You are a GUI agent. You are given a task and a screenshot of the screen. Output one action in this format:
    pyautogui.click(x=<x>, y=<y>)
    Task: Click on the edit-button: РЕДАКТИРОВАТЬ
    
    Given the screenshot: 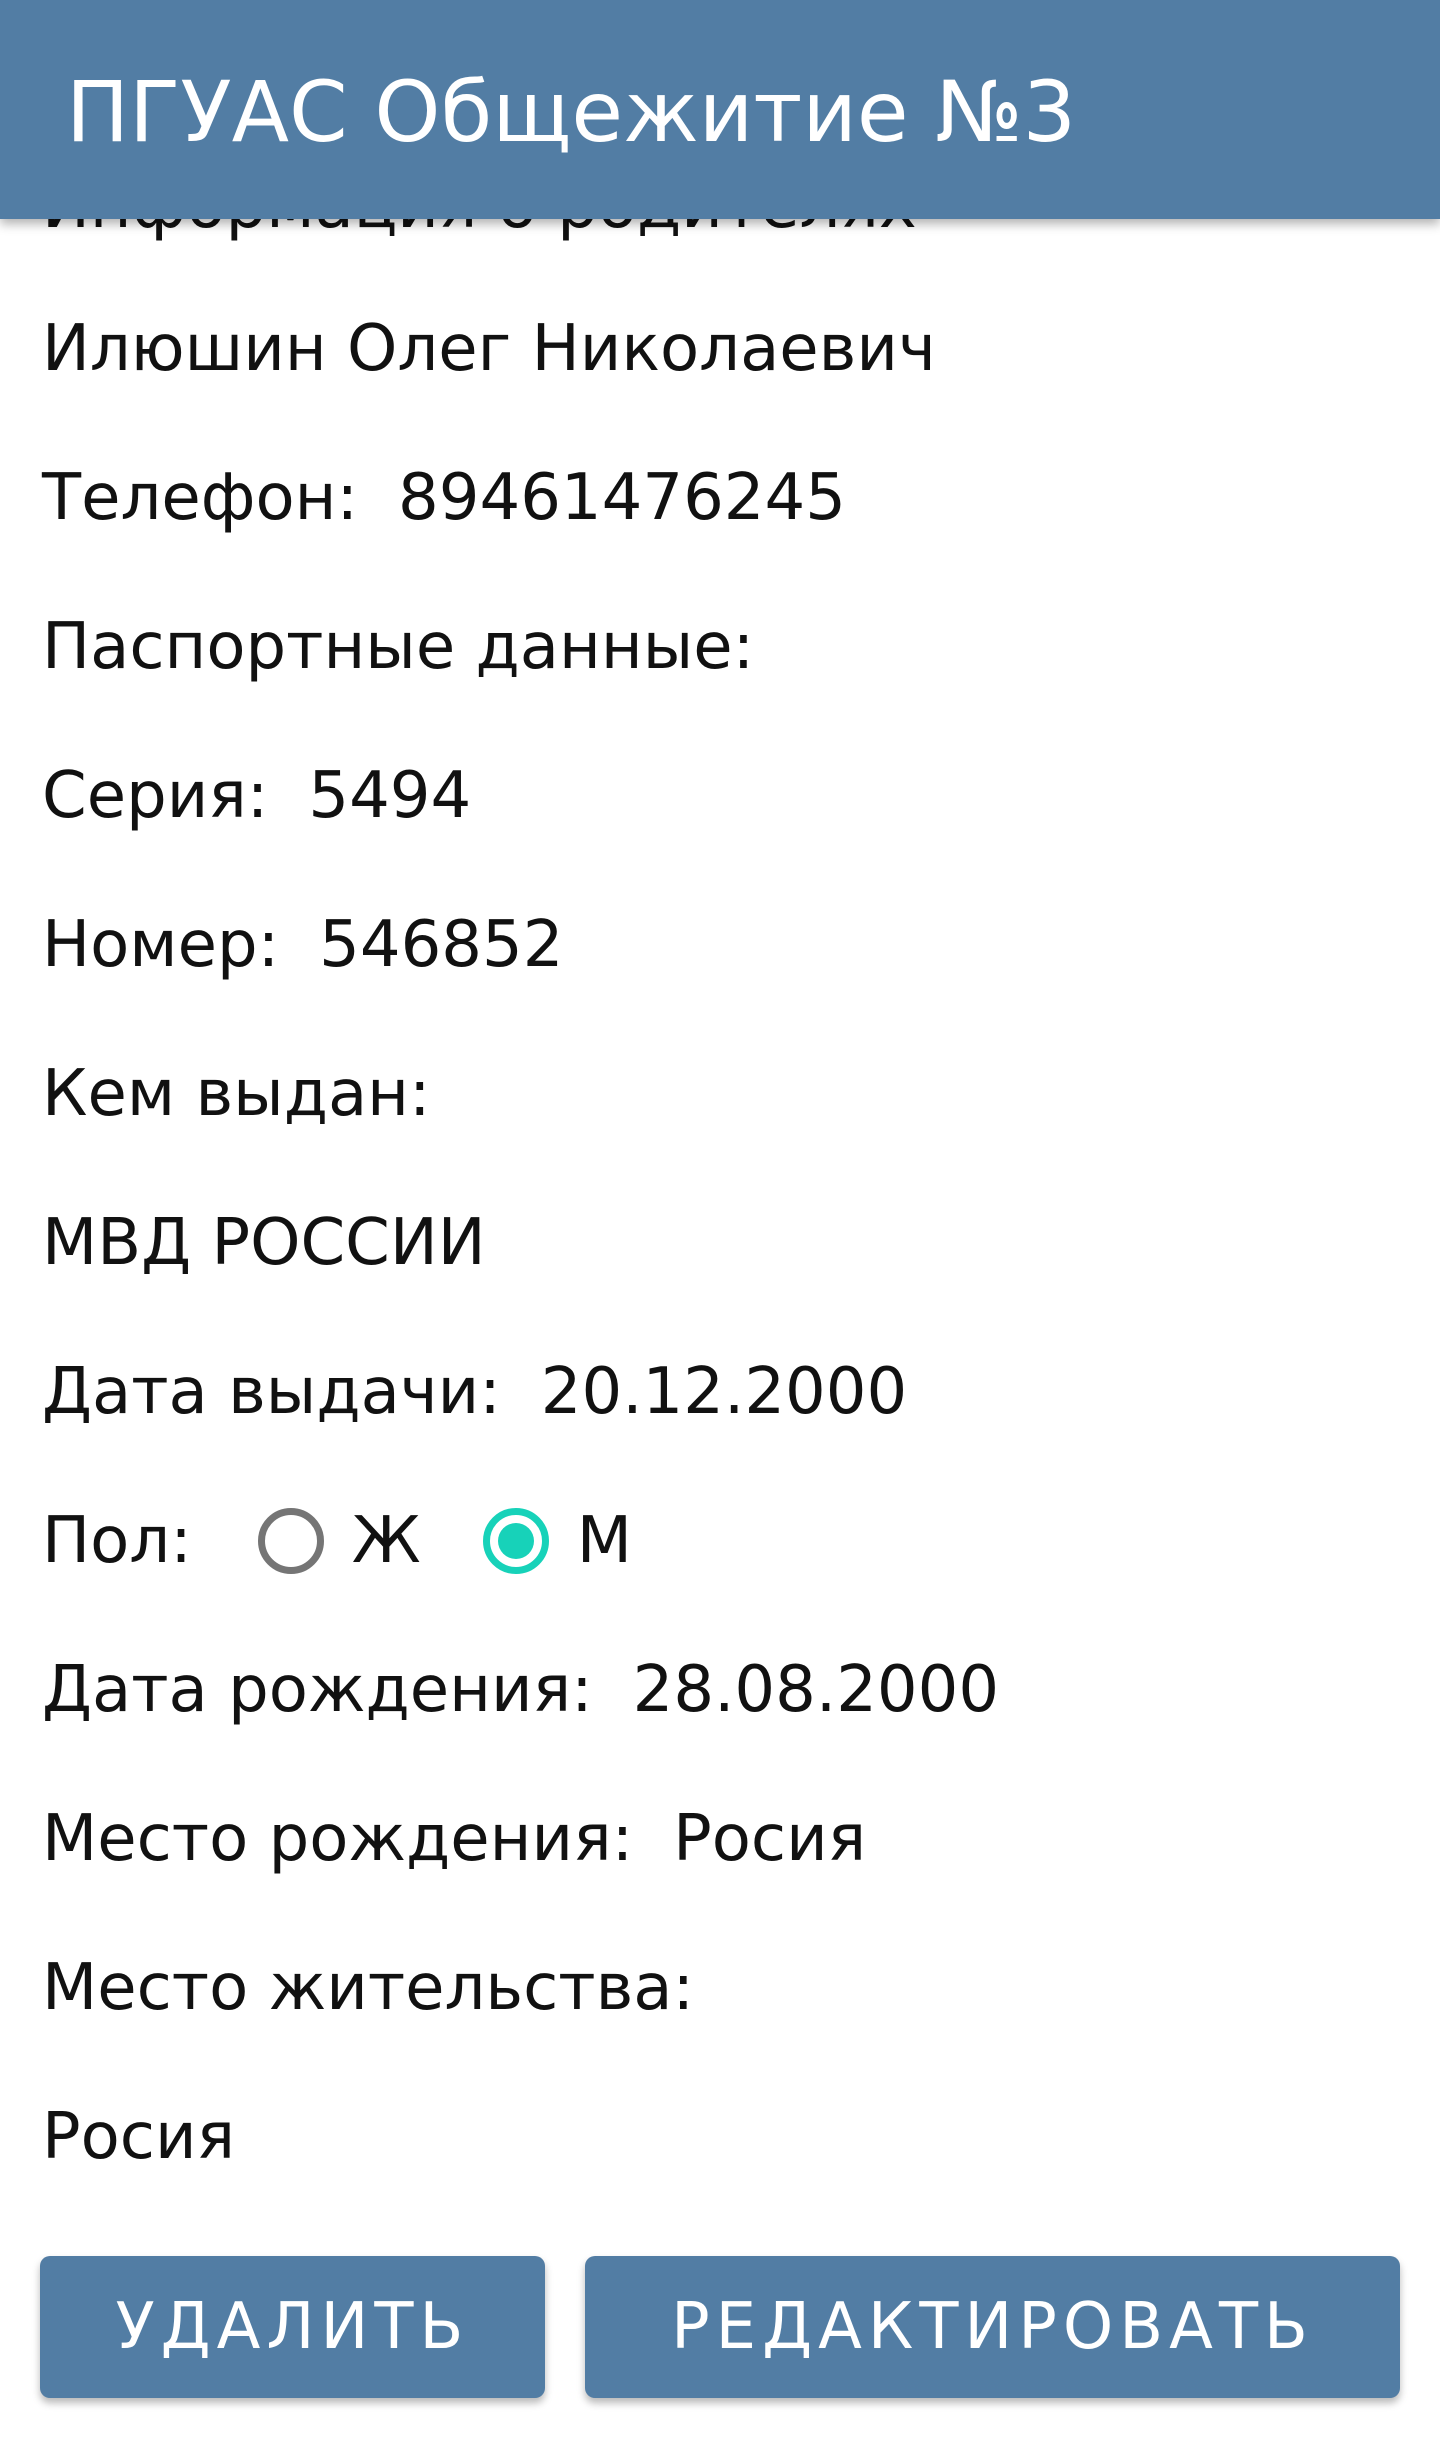 What is the action you would take?
    pyautogui.click(x=992, y=2327)
    